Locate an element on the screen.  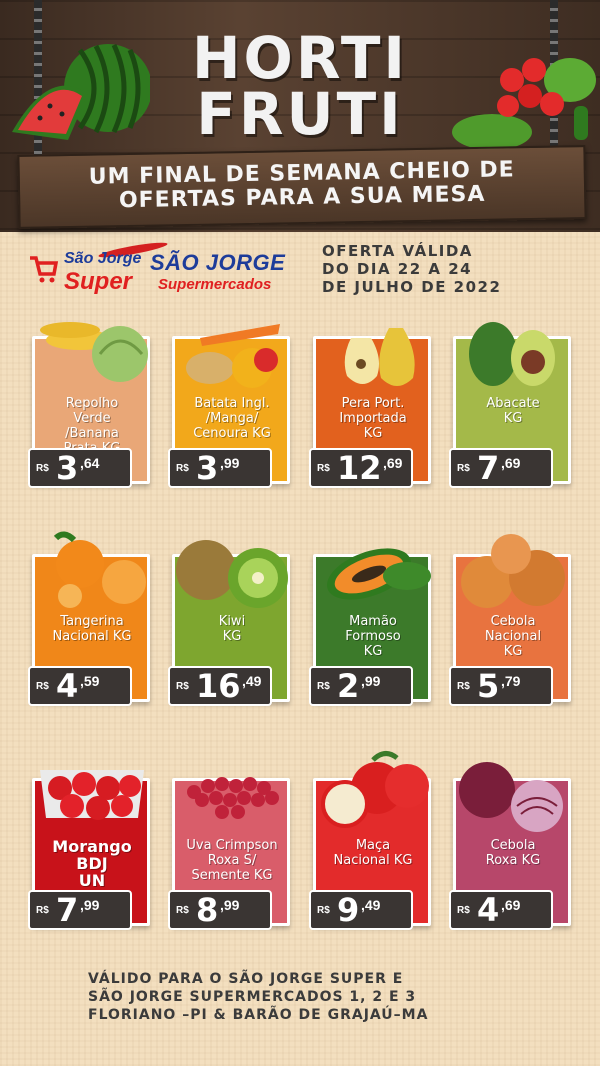
price-integer: 16 is located at coordinates (218, 686).